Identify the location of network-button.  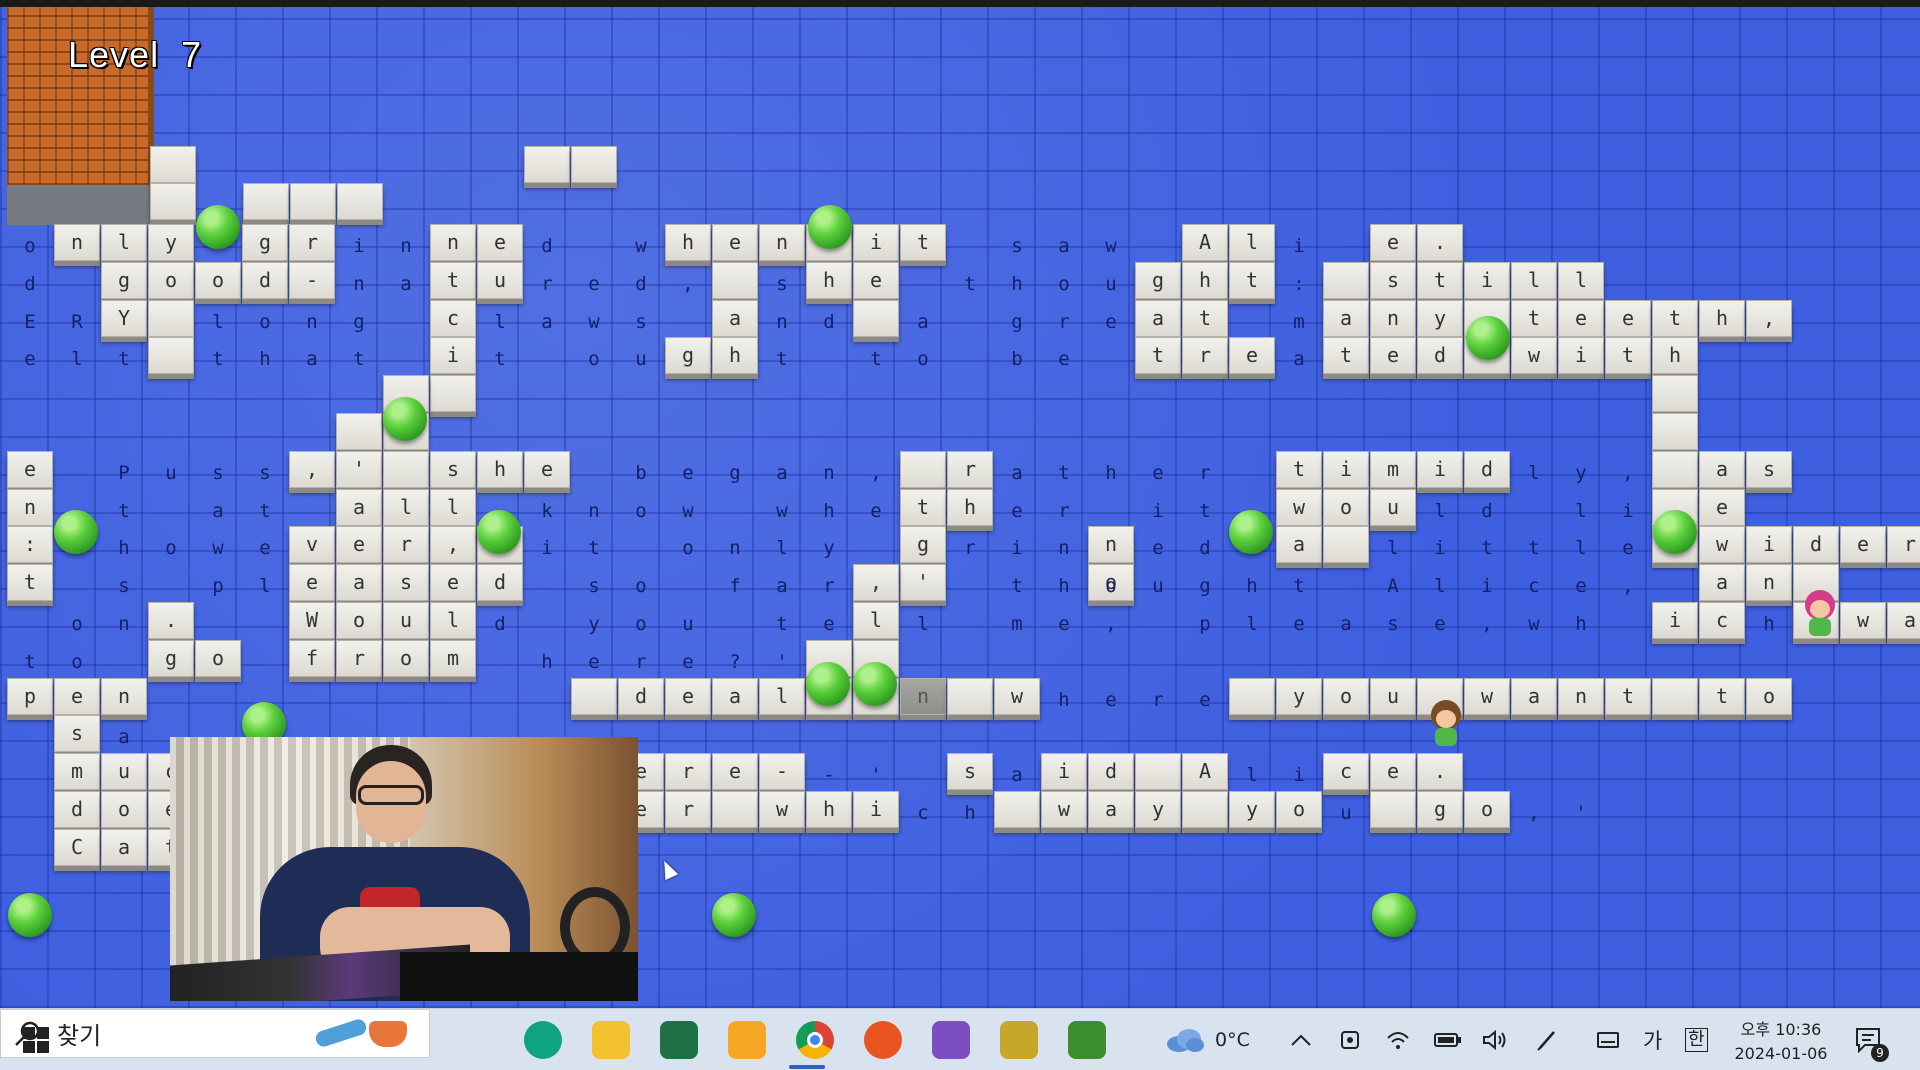
(1398, 1039).